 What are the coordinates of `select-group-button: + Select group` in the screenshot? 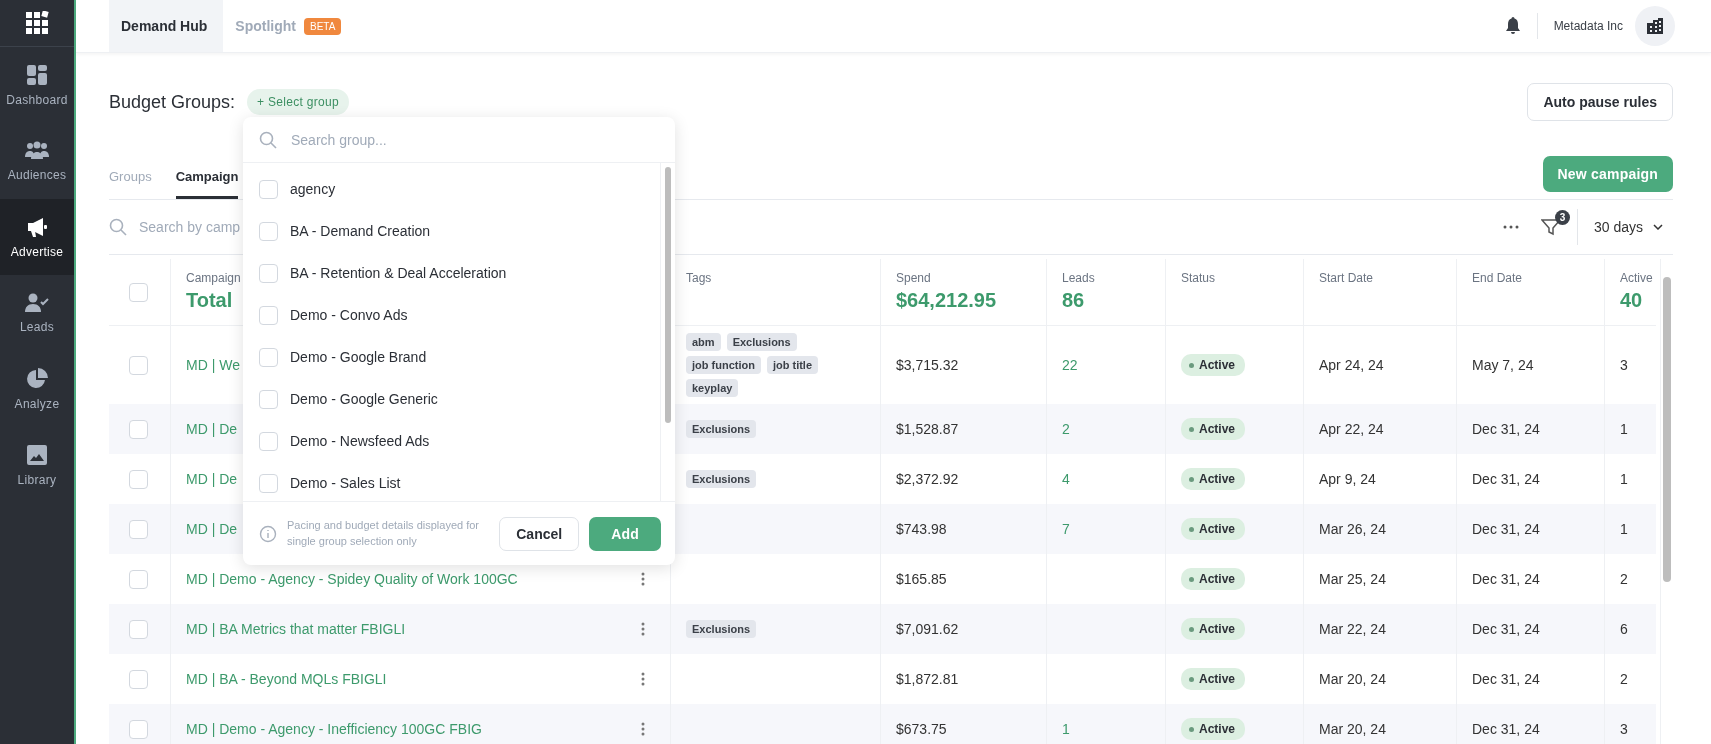 It's located at (298, 102).